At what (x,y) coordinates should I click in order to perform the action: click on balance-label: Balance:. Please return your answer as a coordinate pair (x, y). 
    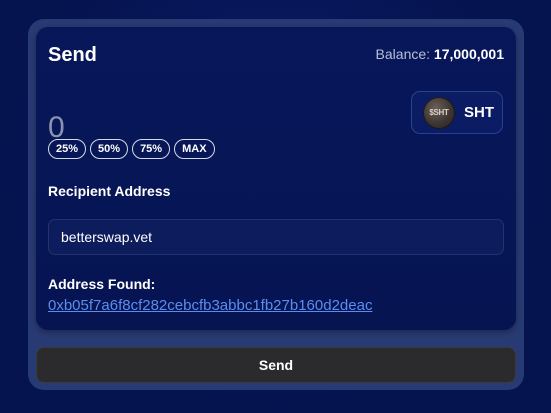
    Looking at the image, I should click on (403, 54).